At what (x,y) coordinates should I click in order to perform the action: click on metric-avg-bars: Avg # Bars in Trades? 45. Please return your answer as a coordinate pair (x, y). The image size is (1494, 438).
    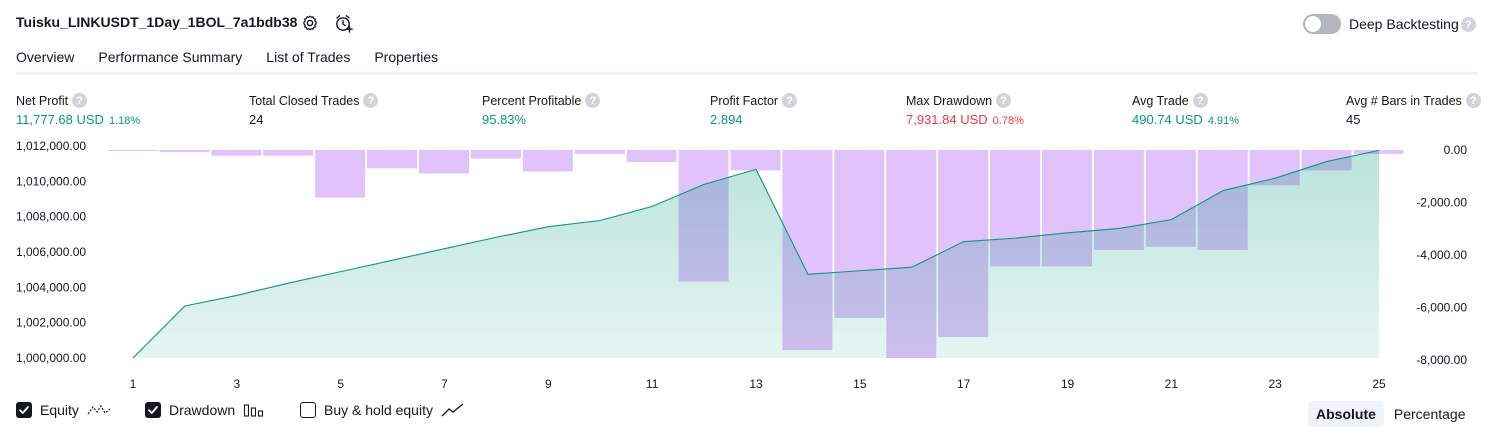
    Looking at the image, I should click on (1413, 110).